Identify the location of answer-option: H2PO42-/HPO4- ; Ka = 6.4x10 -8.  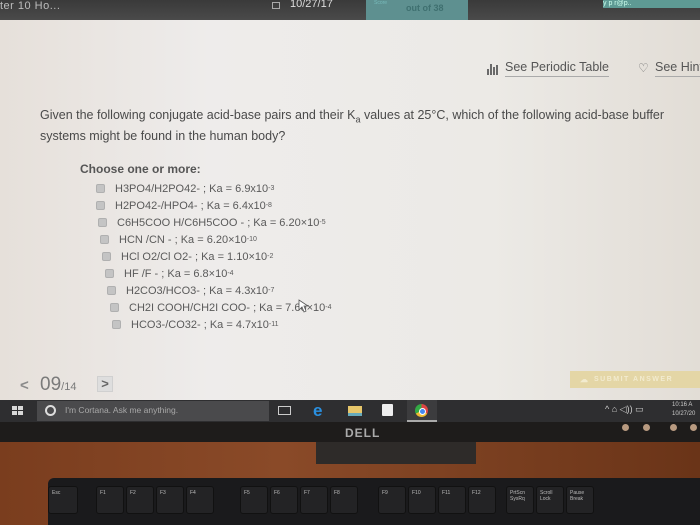
(213, 205).